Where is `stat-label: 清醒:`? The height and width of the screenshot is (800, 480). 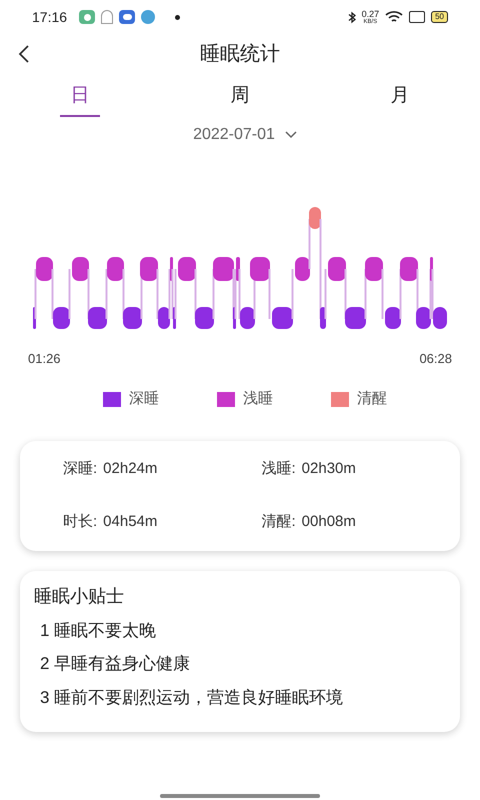 stat-label: 清醒: is located at coordinates (279, 522).